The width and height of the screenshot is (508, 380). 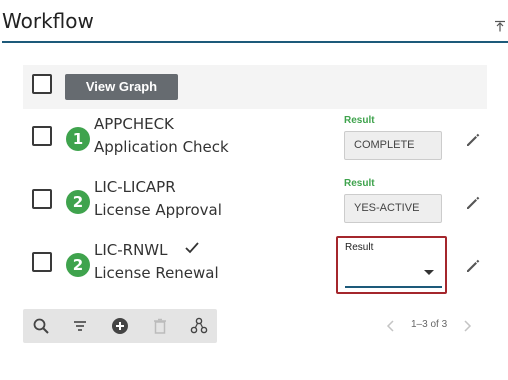 I want to click on caret-down-icon, so click(x=429, y=272).